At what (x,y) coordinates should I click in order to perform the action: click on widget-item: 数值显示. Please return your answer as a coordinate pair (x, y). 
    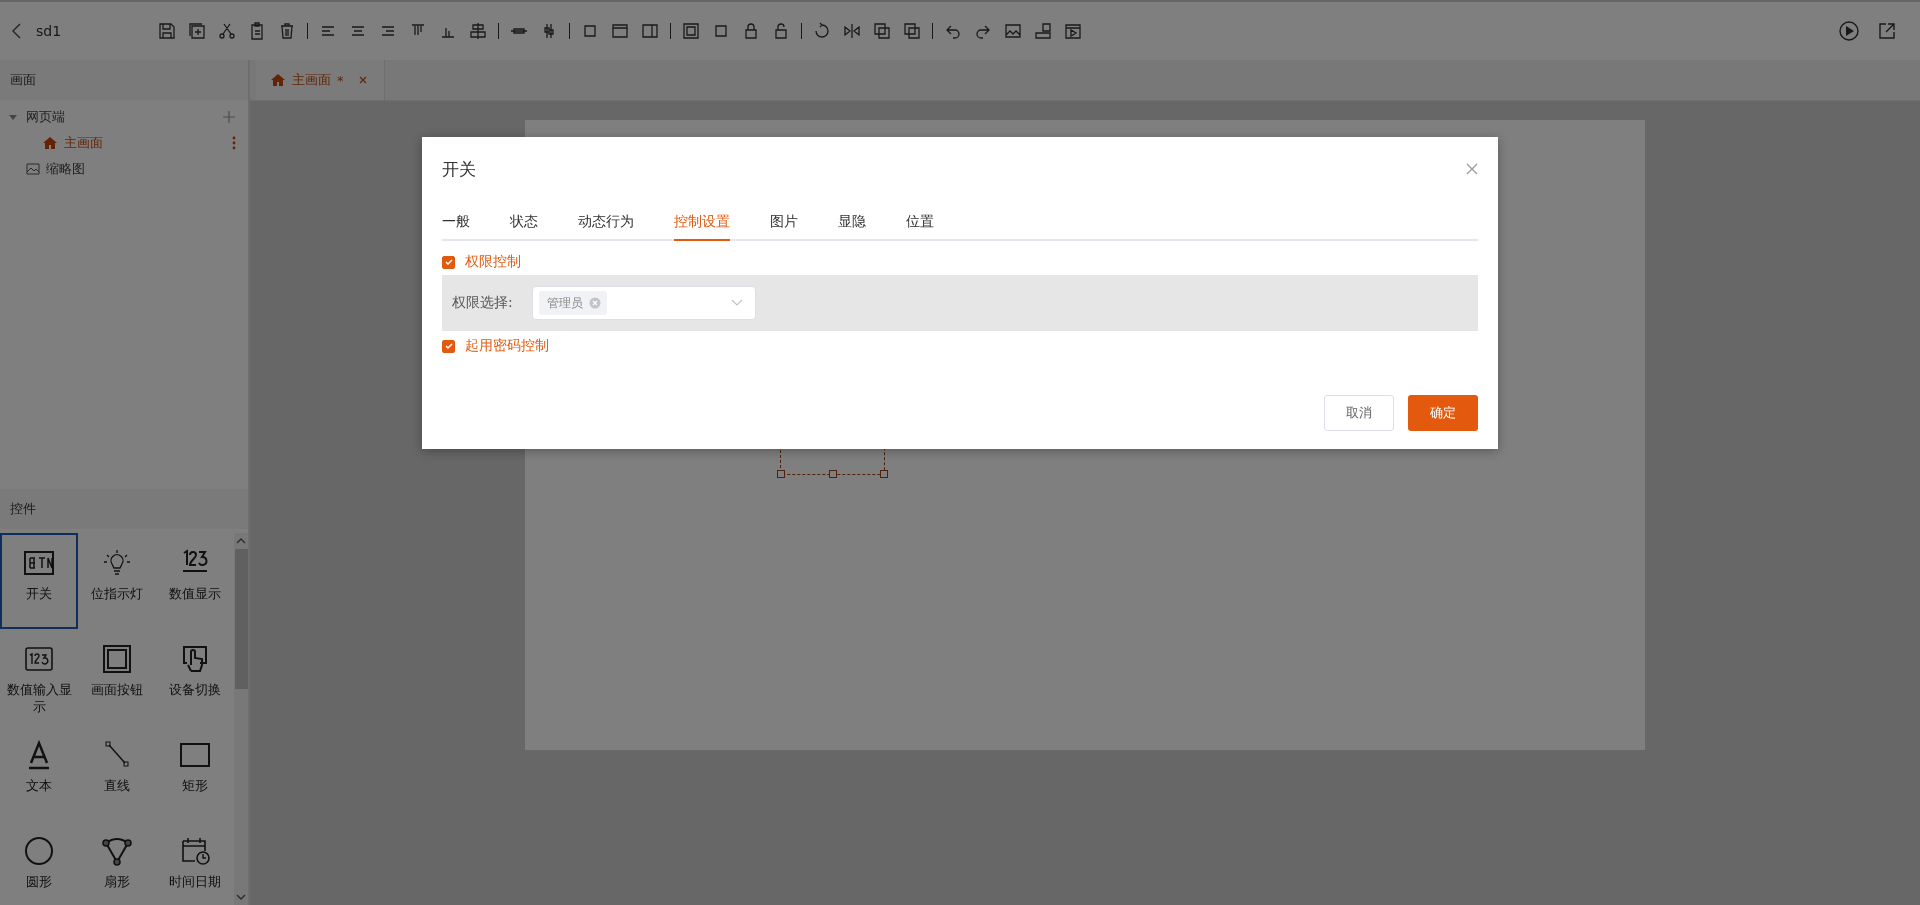
    Looking at the image, I should click on (195, 581).